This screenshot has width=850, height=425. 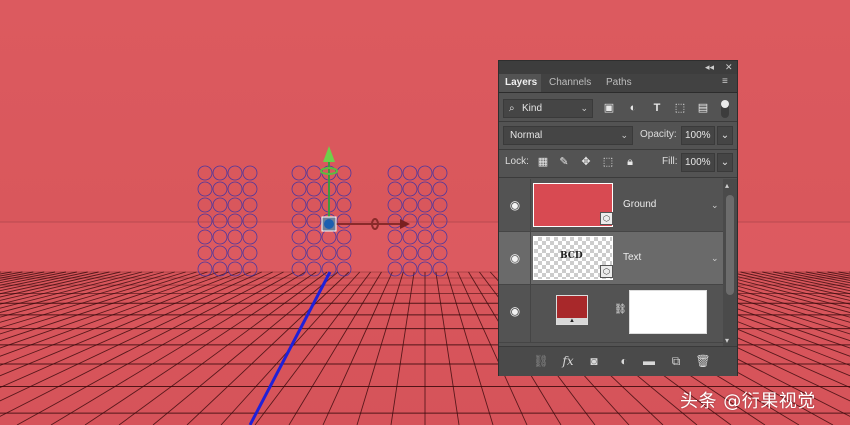 I want to click on lock-all-icon: 🔒︎, so click(x=630, y=162).